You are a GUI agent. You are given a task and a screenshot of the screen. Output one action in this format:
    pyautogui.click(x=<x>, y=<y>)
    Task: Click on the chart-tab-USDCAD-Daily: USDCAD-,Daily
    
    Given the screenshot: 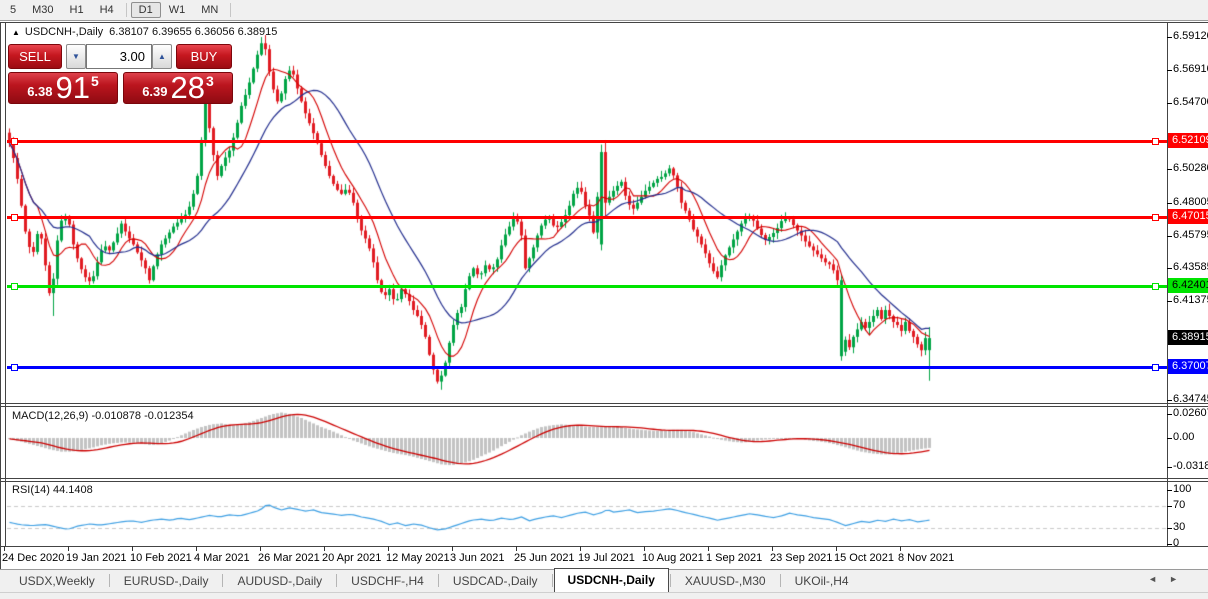 What is the action you would take?
    pyautogui.click(x=495, y=581)
    